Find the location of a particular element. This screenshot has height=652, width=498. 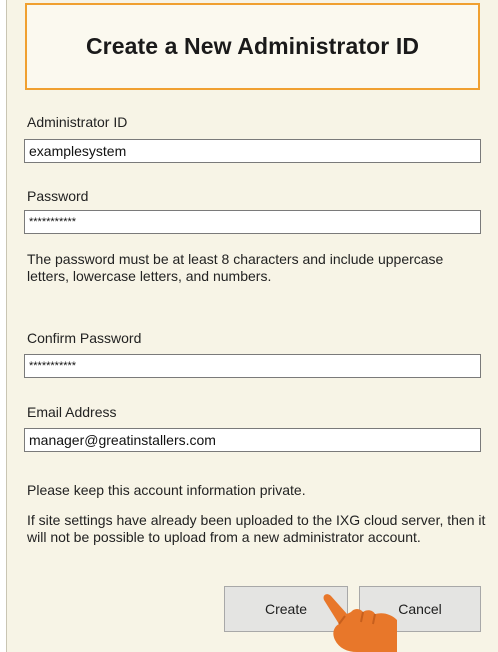

pointing-hand-icon is located at coordinates (360, 623).